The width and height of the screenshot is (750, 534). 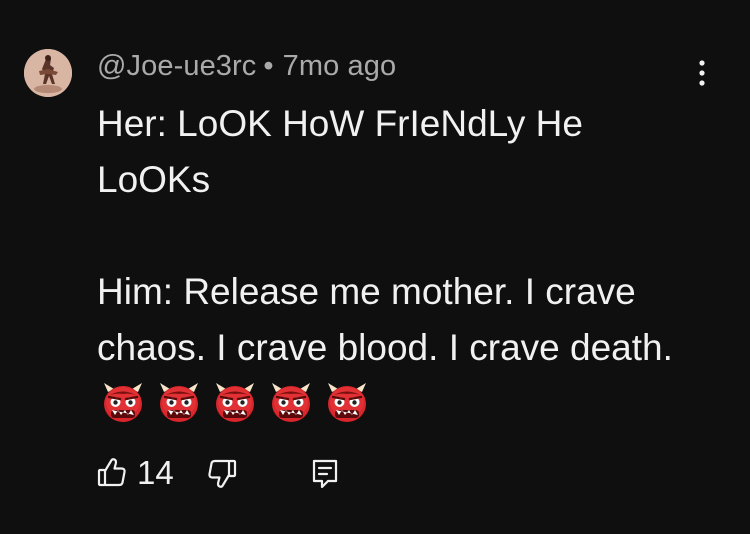 I want to click on emoji-group, so click(x=240, y=411).